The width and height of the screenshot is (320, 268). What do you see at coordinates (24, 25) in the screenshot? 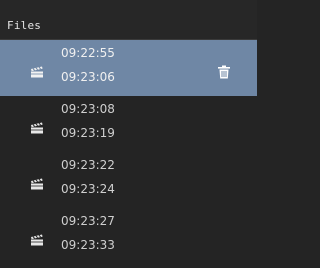
I see `files-title: Files` at bounding box center [24, 25].